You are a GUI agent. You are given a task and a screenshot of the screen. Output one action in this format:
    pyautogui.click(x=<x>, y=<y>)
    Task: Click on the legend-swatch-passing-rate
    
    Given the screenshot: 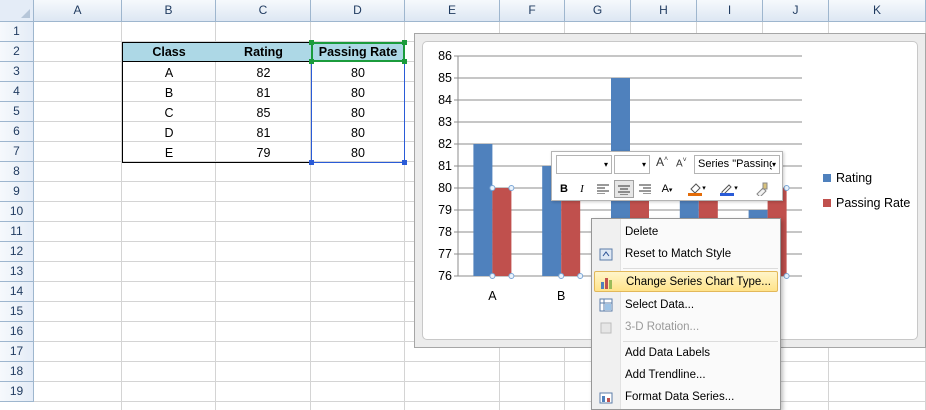 What is the action you would take?
    pyautogui.click(x=827, y=203)
    